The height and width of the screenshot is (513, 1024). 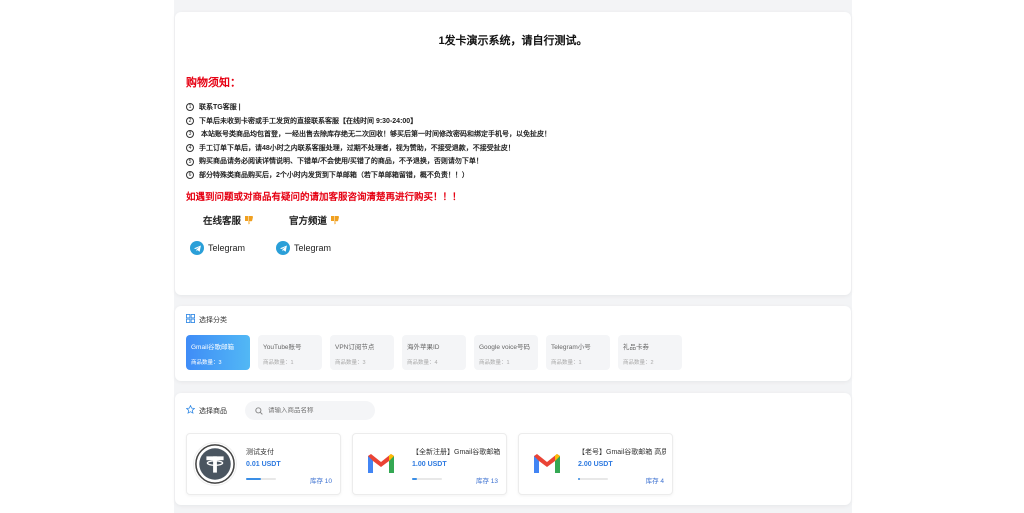 What do you see at coordinates (506, 352) in the screenshot?
I see `category-google-voice: Google voice号码 商品数量：1` at bounding box center [506, 352].